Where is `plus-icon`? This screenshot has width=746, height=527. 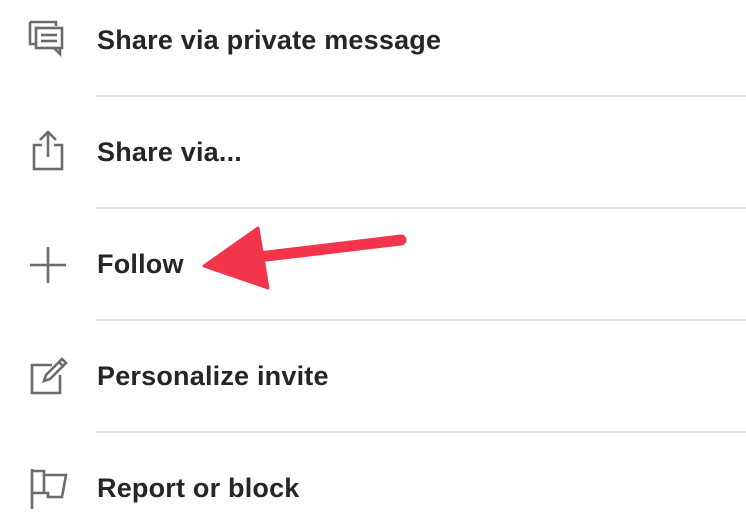
plus-icon is located at coordinates (47, 264).